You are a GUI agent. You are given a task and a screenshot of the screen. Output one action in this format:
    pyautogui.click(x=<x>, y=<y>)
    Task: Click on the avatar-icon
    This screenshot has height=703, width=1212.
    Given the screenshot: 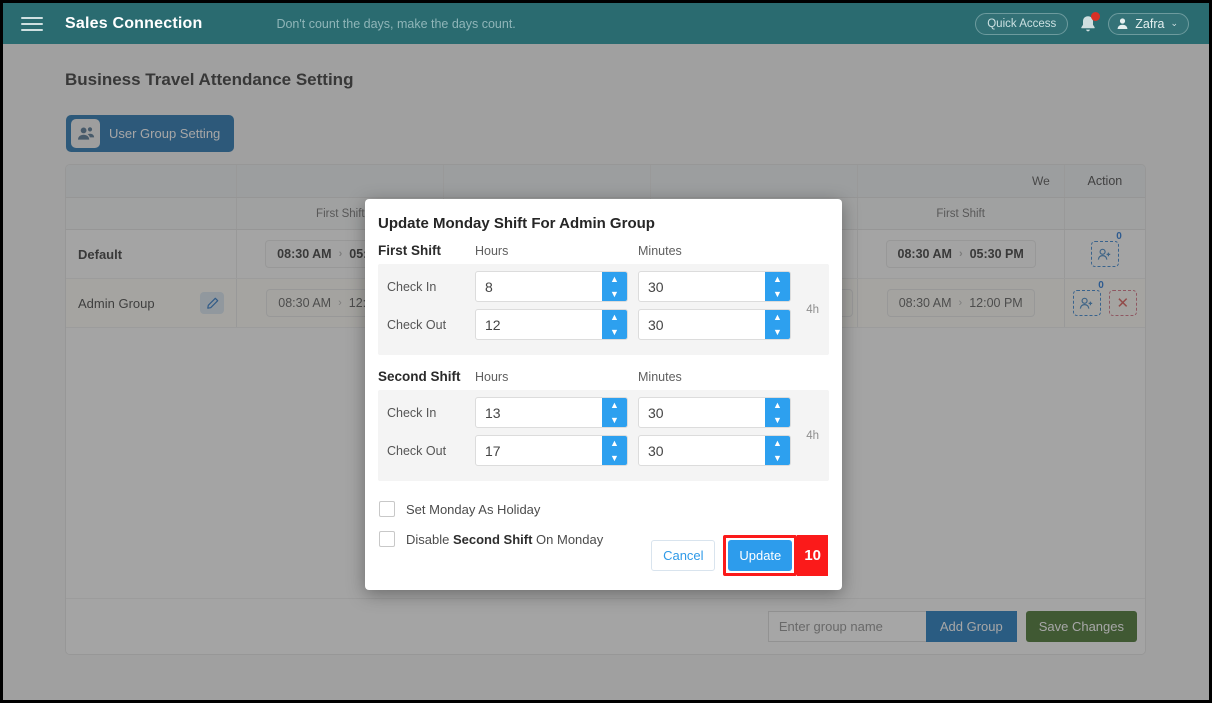 What is the action you would take?
    pyautogui.click(x=1122, y=23)
    